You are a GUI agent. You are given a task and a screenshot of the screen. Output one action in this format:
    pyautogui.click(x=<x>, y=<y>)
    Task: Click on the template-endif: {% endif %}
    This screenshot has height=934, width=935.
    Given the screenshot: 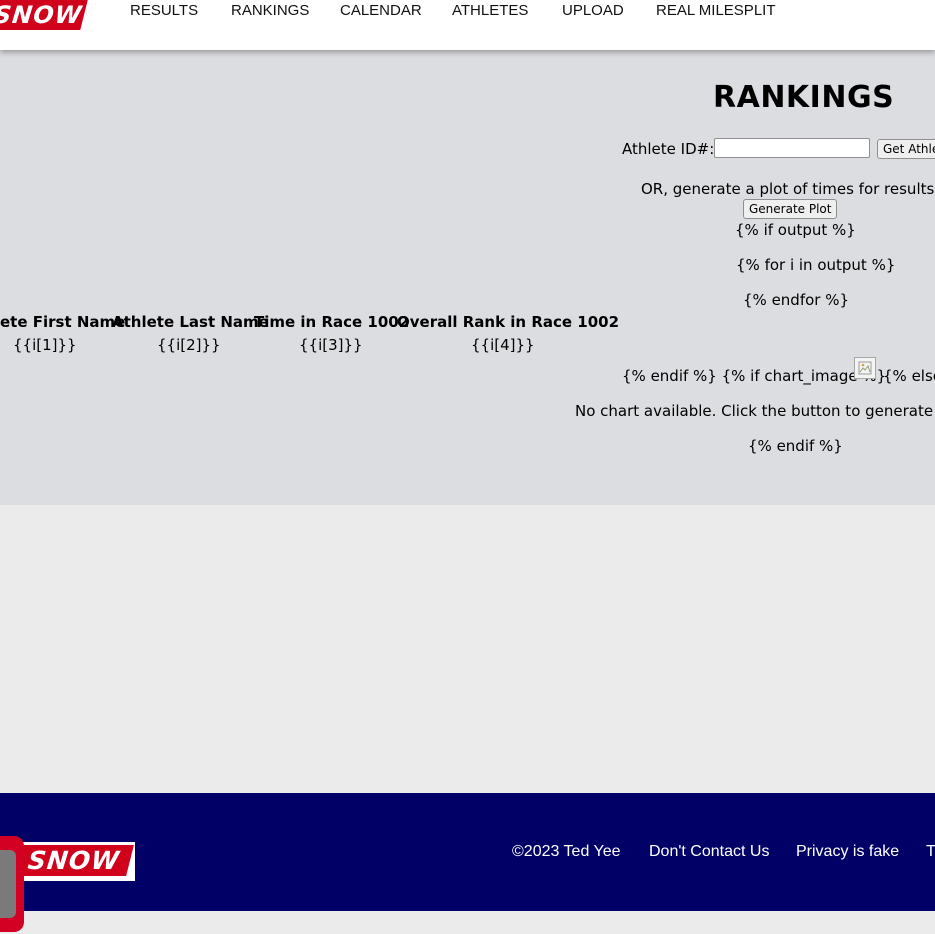 What is the action you would take?
    pyautogui.click(x=795, y=446)
    